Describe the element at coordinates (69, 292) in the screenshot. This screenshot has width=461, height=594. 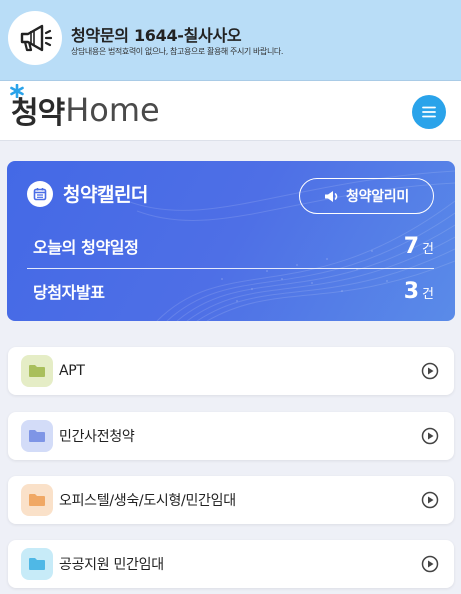
I see `winner-announcement-label: 당첨자발표` at that location.